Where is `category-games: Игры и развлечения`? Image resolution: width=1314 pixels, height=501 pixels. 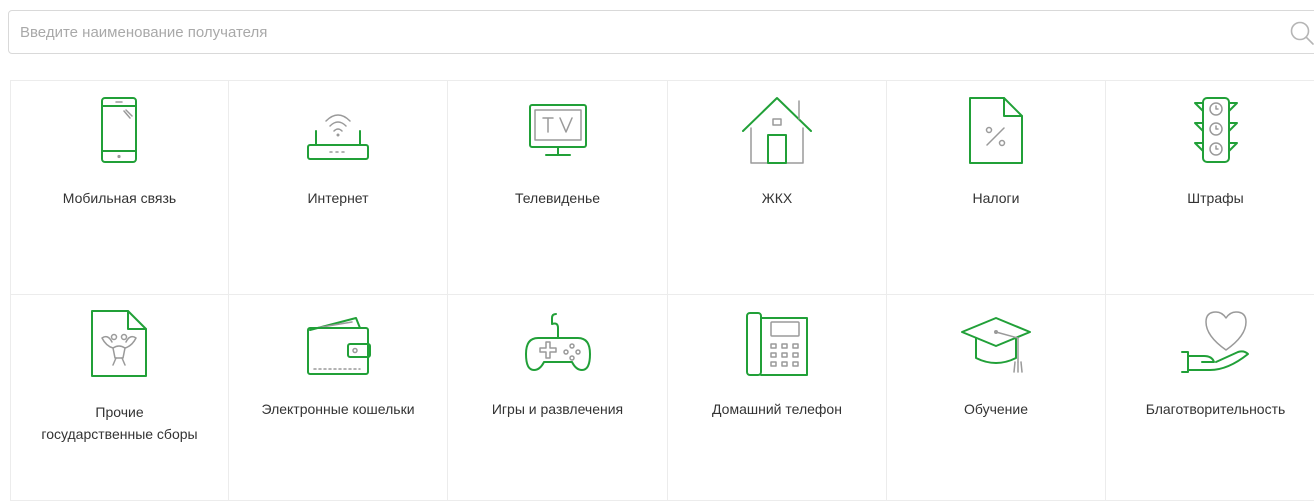
category-games: Игры и развлечения is located at coordinates (558, 398).